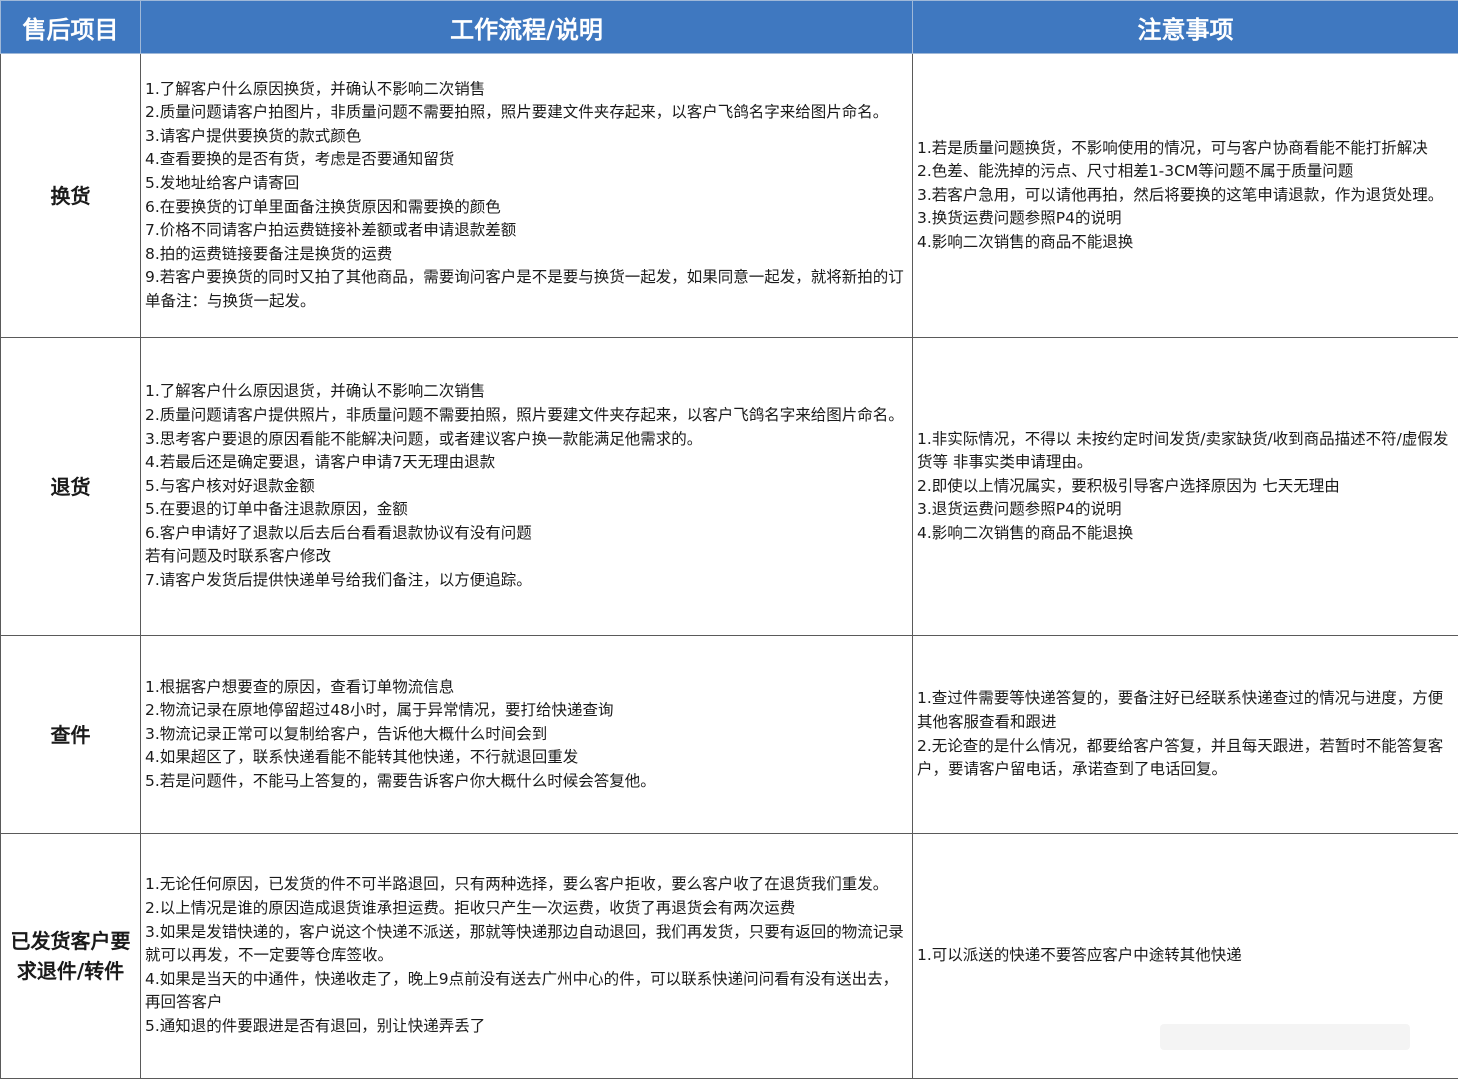 The height and width of the screenshot is (1080, 1458). I want to click on note-item: 3.若客户急用，可以请他再拍，然后将要换的这笔申请退款，作为退货处理。, so click(1180, 194).